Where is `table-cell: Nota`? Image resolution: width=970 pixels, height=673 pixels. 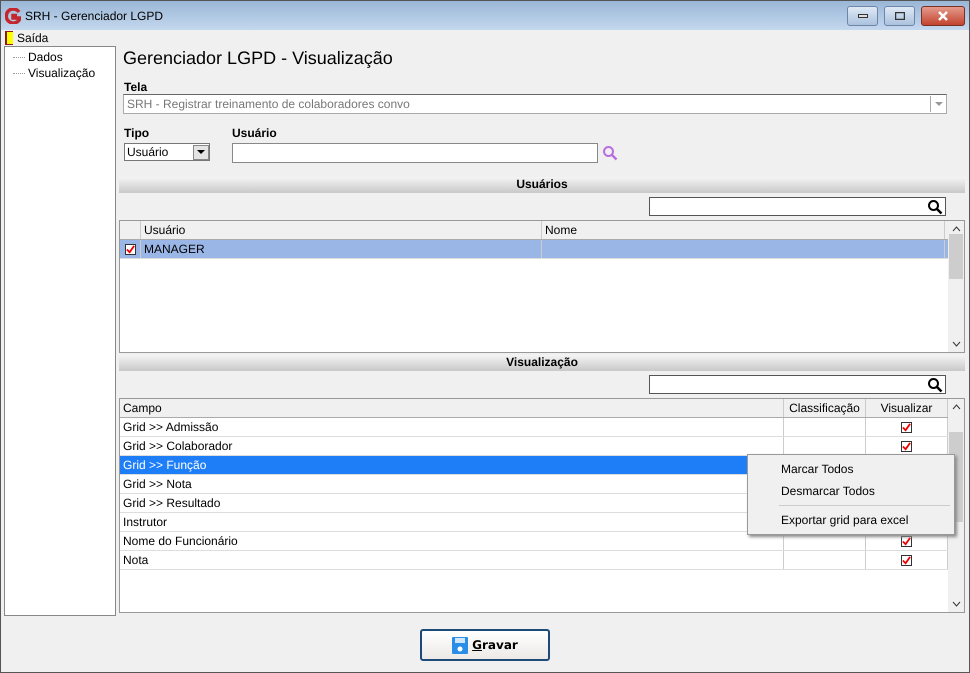 table-cell: Nota is located at coordinates (452, 560).